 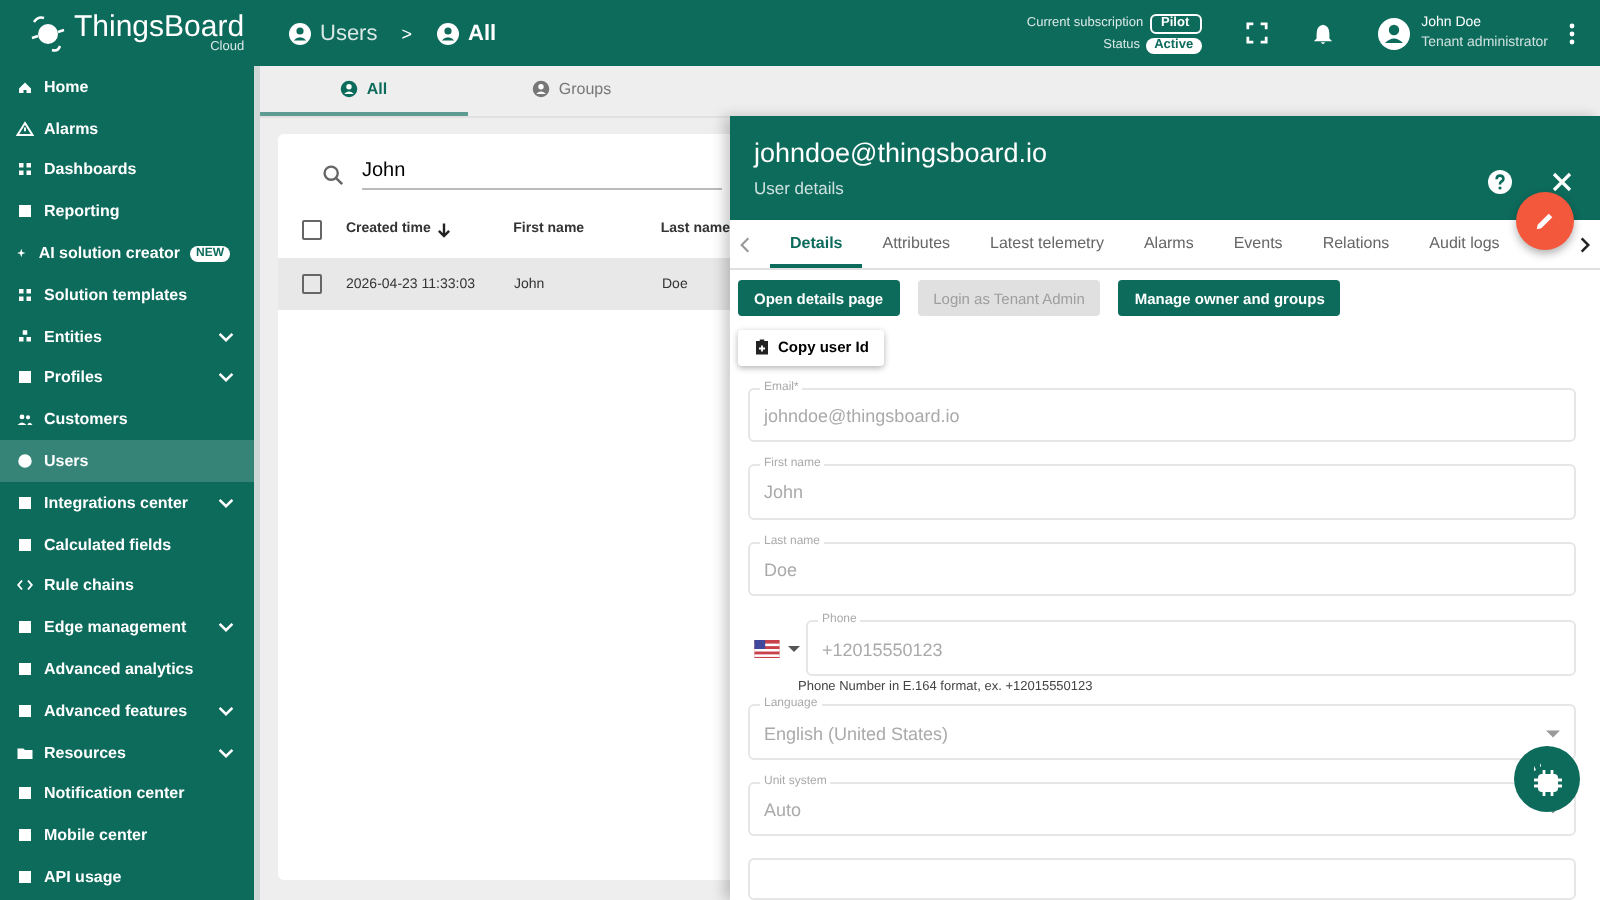 I want to click on tab: Events, so click(x=1258, y=244).